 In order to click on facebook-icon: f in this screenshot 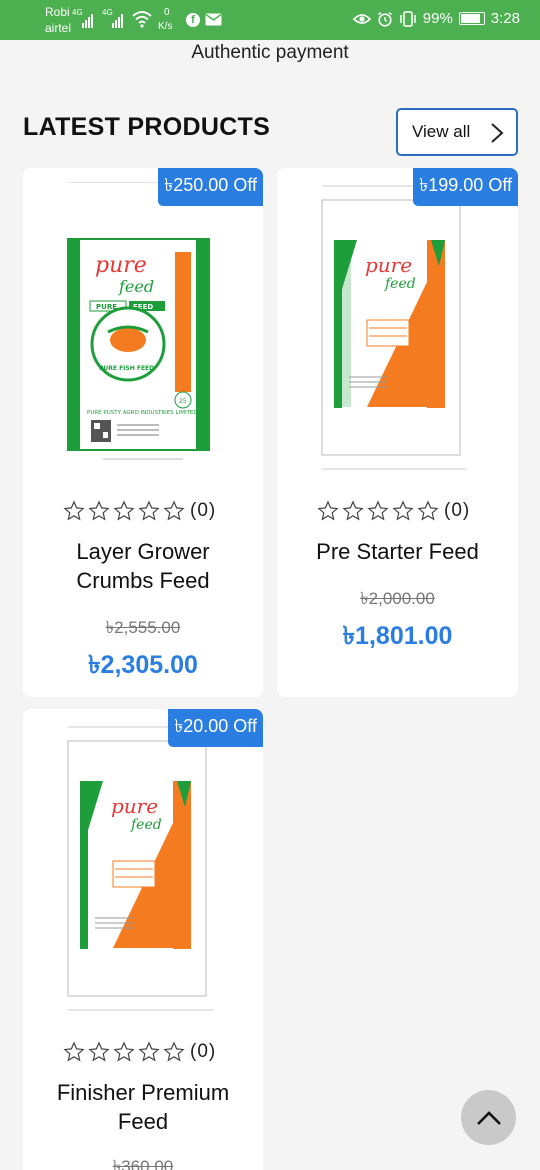, I will do `click(193, 20)`.